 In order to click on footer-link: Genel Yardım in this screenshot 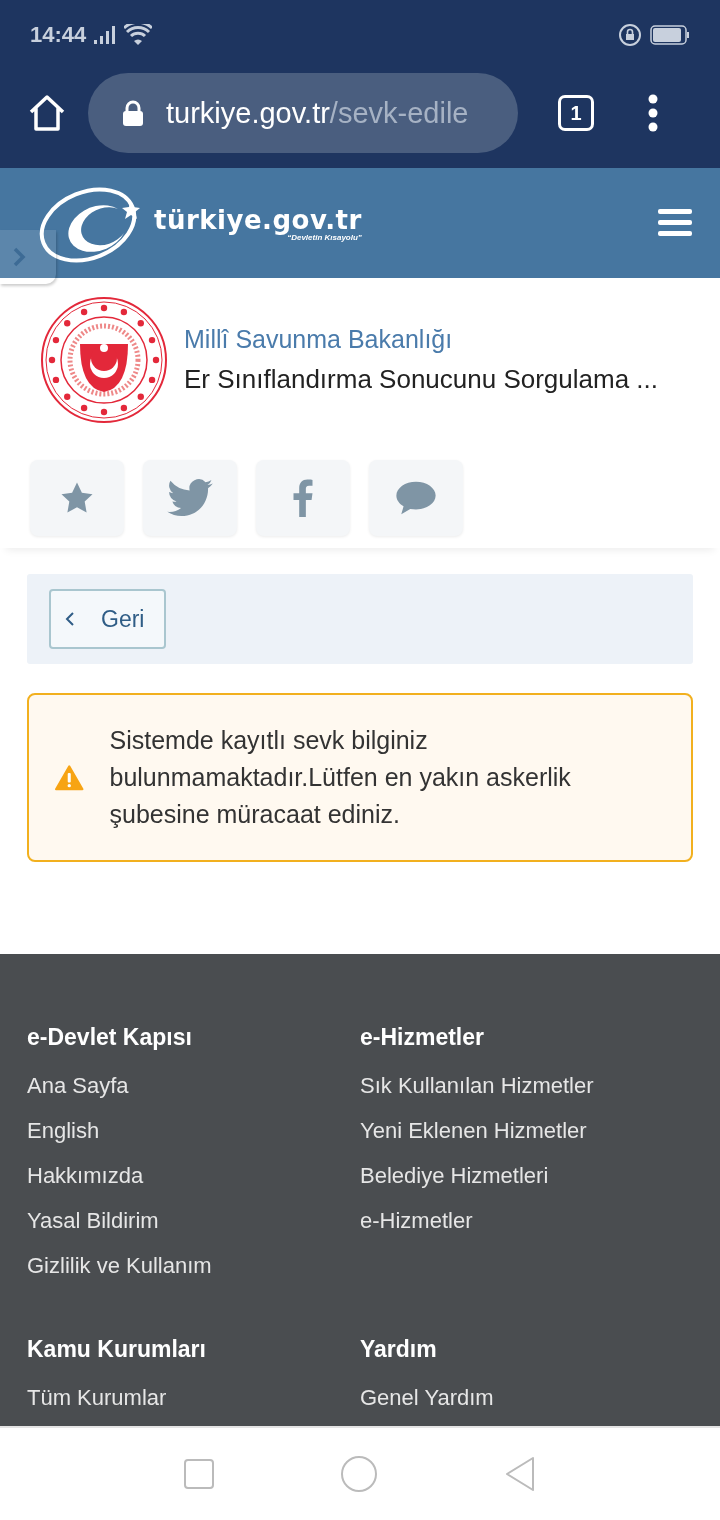, I will do `click(540, 1397)`.